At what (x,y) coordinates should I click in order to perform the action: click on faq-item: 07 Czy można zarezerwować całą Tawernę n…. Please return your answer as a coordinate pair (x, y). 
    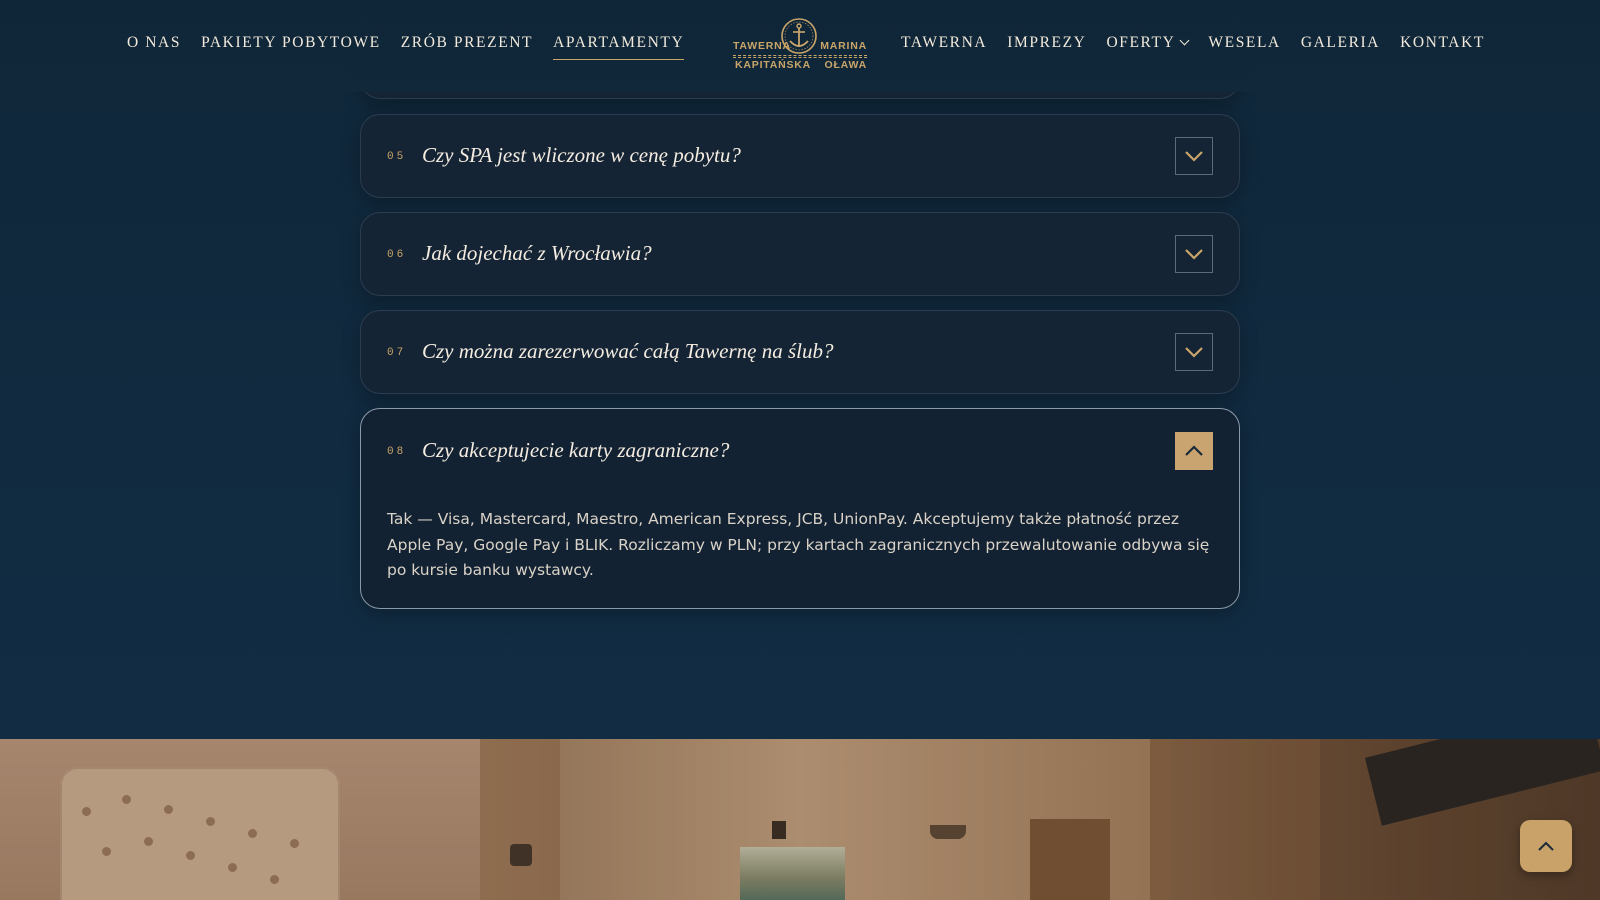
    Looking at the image, I should click on (800, 352).